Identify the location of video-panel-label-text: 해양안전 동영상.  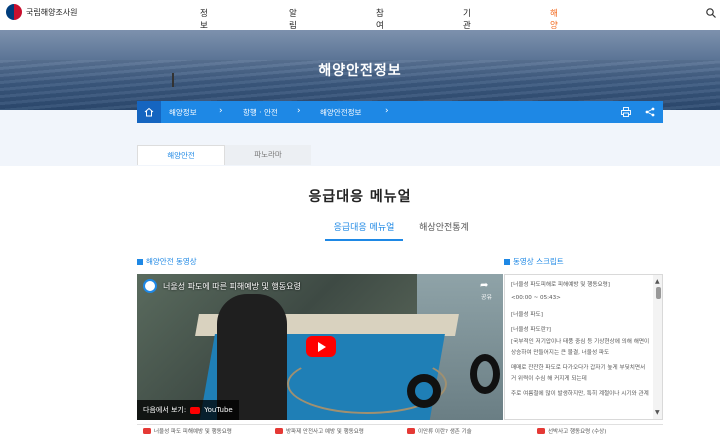
(171, 261).